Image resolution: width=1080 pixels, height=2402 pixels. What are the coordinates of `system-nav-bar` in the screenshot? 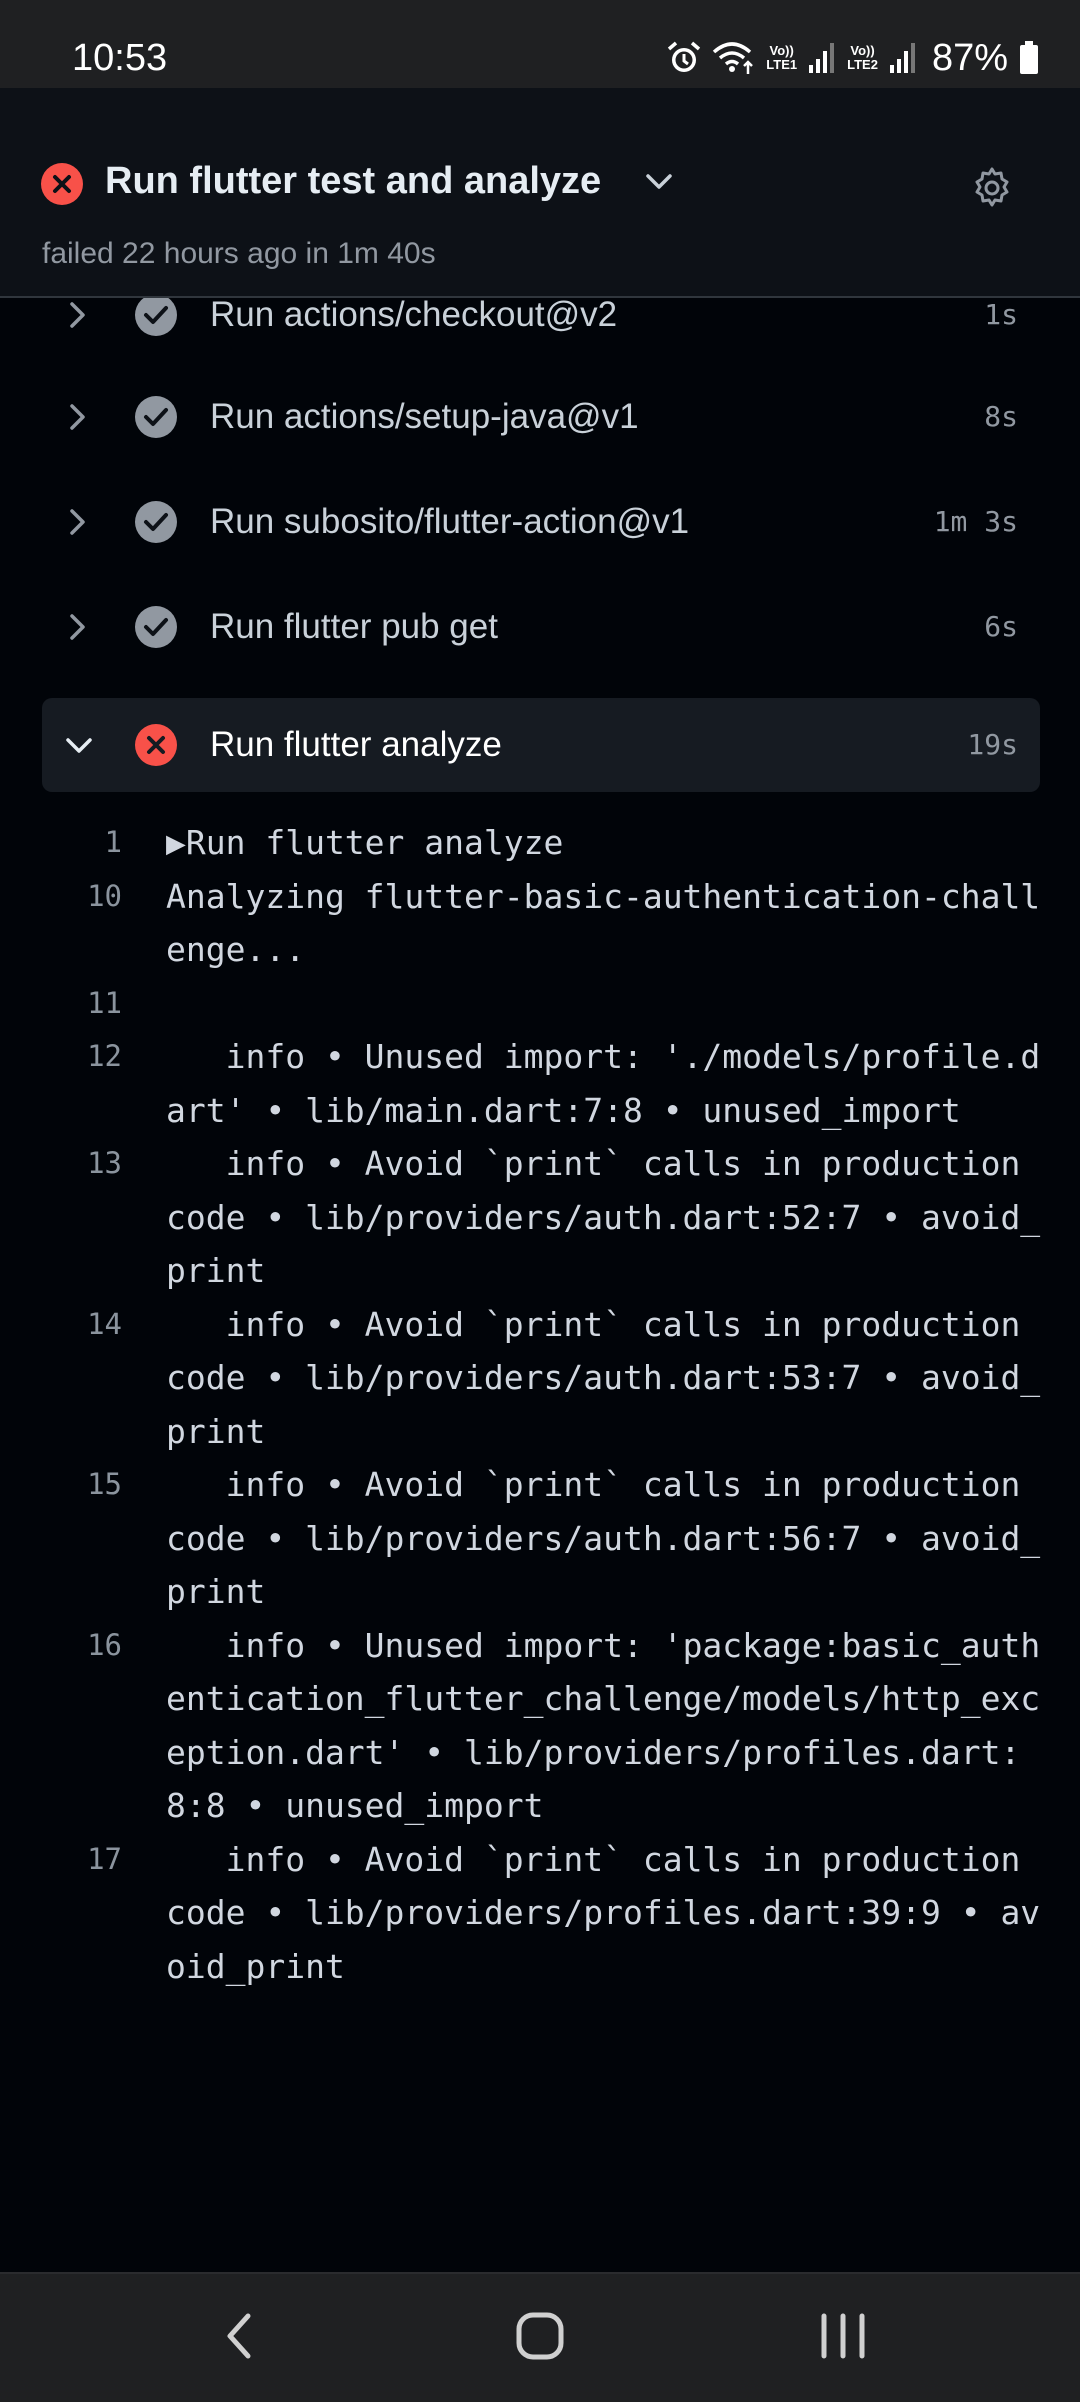 It's located at (540, 2337).